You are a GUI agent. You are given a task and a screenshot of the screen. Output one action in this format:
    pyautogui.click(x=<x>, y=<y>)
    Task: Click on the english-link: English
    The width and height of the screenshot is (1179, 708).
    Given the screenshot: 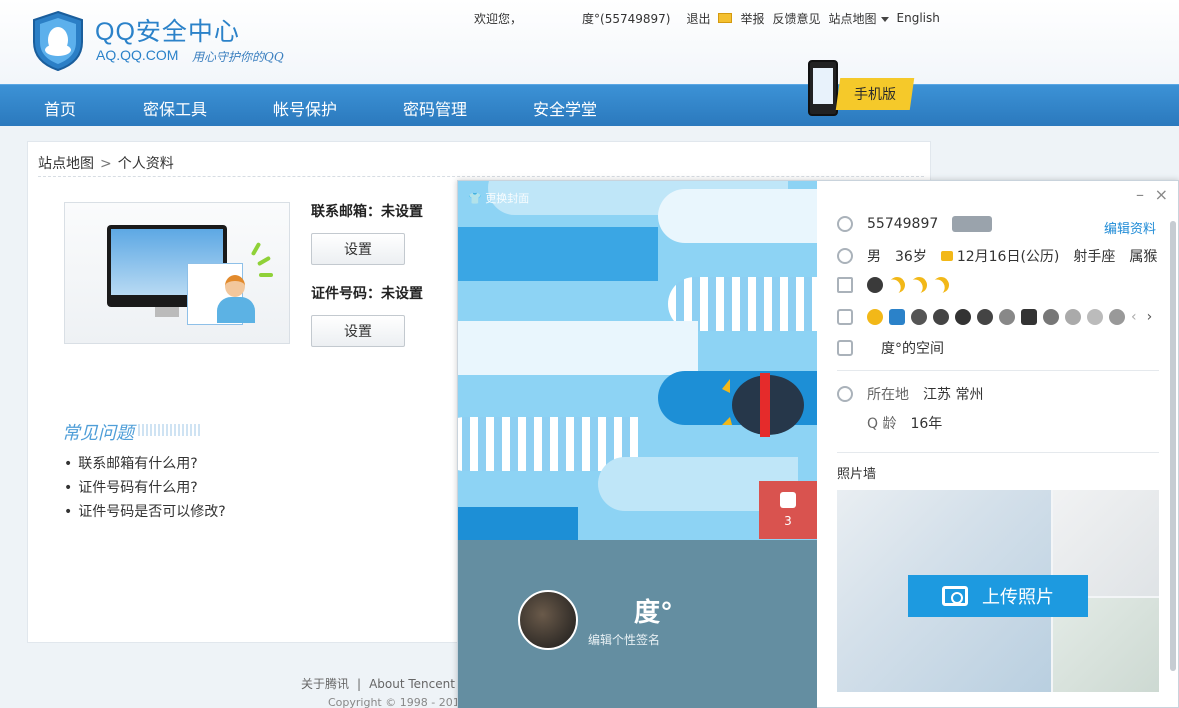 What is the action you would take?
    pyautogui.click(x=918, y=18)
    